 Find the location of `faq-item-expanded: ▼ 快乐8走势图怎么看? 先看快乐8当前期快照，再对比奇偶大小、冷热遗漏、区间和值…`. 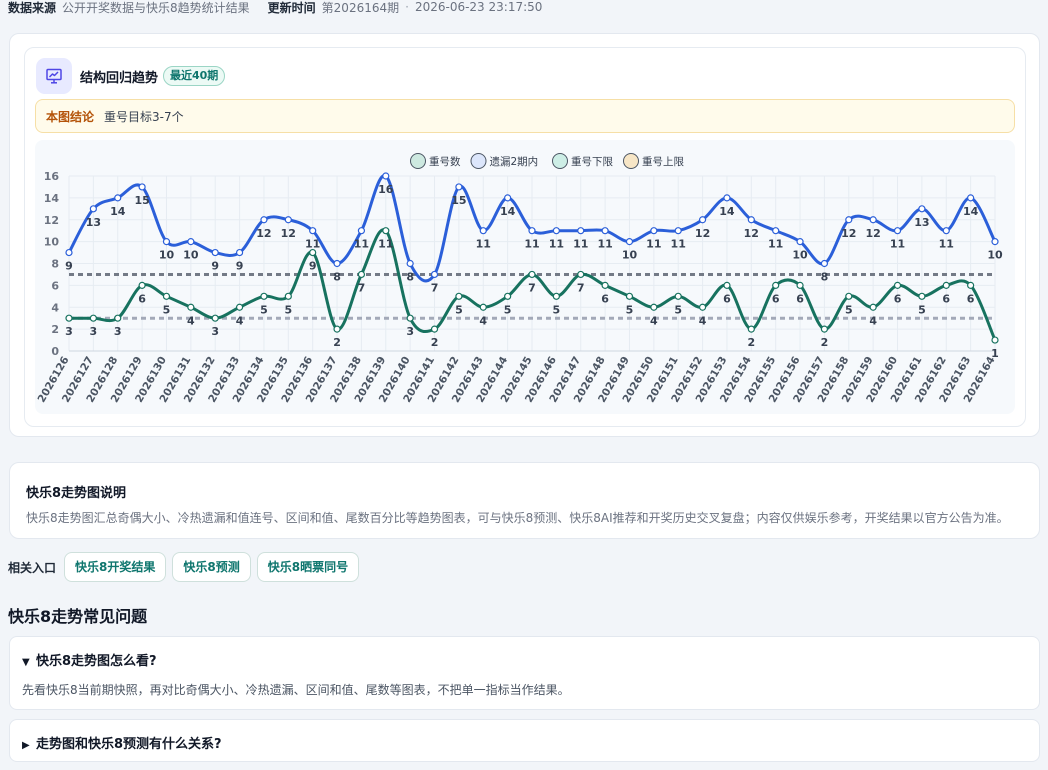

faq-item-expanded: ▼ 快乐8走势图怎么看? 先看快乐8当前期快照，再对比奇偶大小、冷热遗漏、区间和值… is located at coordinates (524, 673).